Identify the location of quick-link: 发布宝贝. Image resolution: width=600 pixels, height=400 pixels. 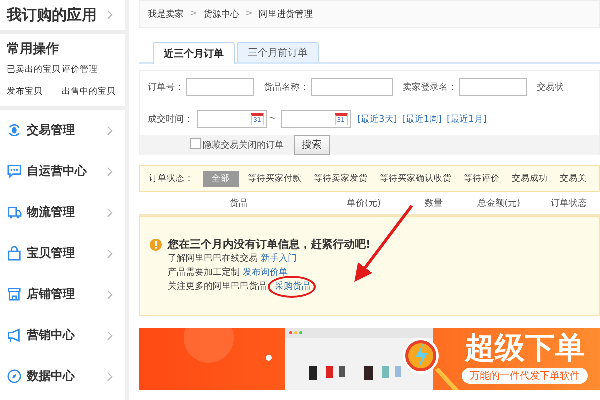
(34, 92).